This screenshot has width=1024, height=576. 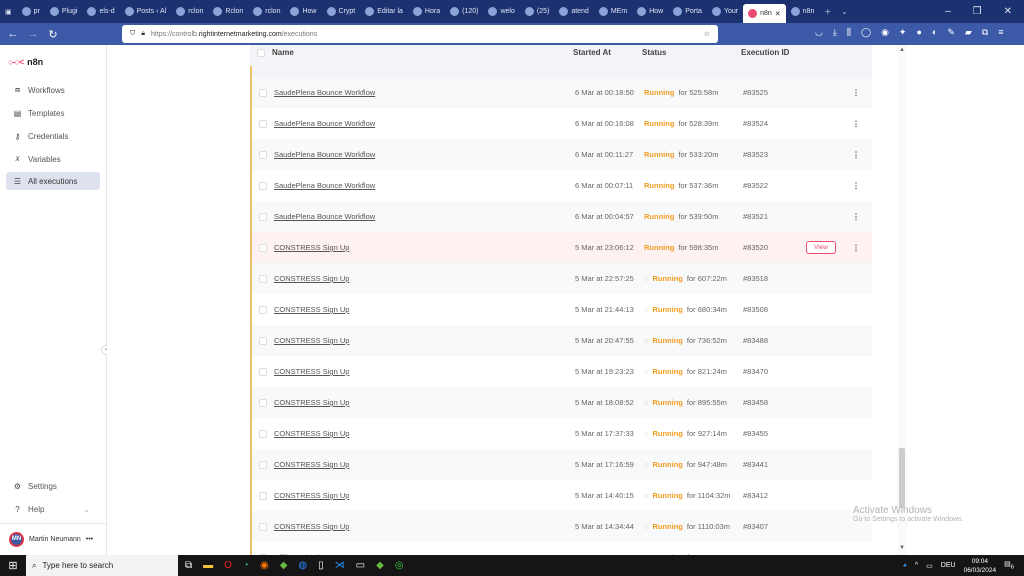 What do you see at coordinates (849, 32) in the screenshot?
I see `library-icon: ⫼` at bounding box center [849, 32].